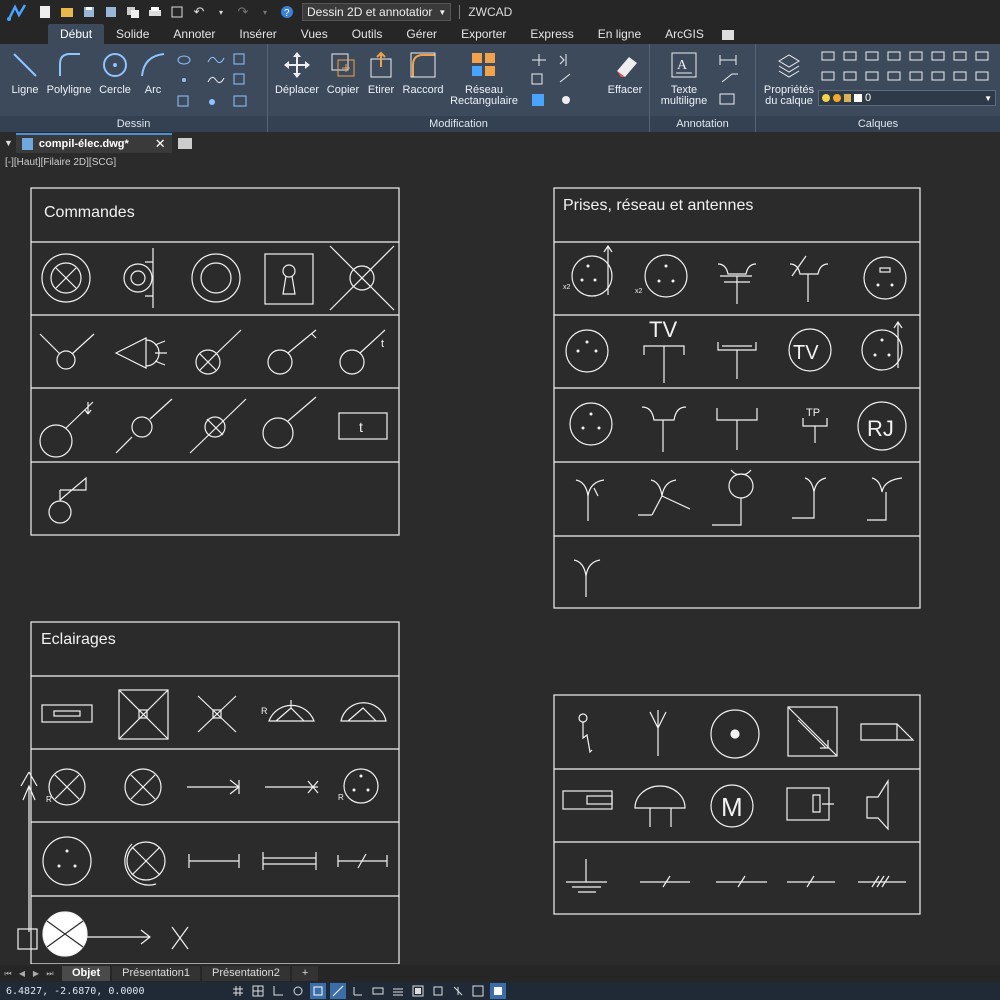 The width and height of the screenshot is (1000, 1000). What do you see at coordinates (318, 991) in the screenshot?
I see `osnap-icon` at bounding box center [318, 991].